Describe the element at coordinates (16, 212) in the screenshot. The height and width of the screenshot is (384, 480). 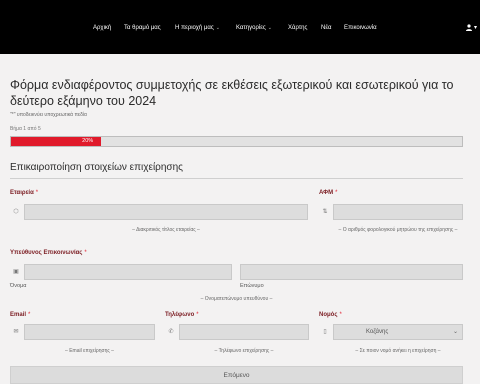
I see `building-icon: ⬡` at that location.